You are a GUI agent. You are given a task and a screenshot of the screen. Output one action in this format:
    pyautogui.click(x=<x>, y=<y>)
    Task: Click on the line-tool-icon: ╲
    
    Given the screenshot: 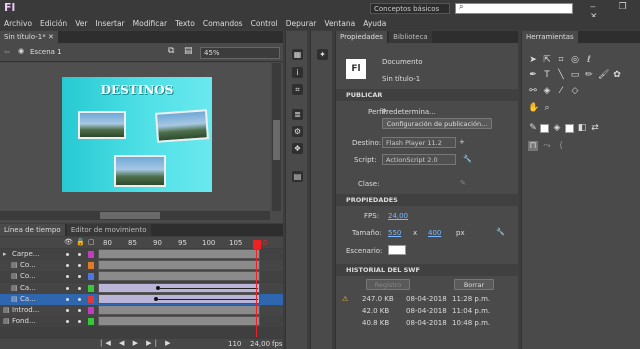 What is the action you would take?
    pyautogui.click(x=561, y=75)
    